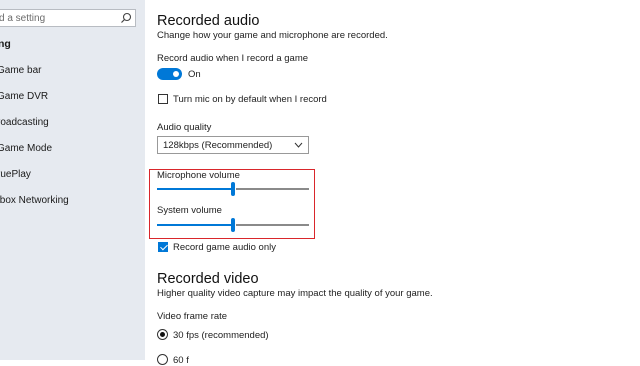 The image size is (640, 366). Describe the element at coordinates (250, 99) in the screenshot. I see `mic-default-label: Turn mic on by default when I record` at that location.